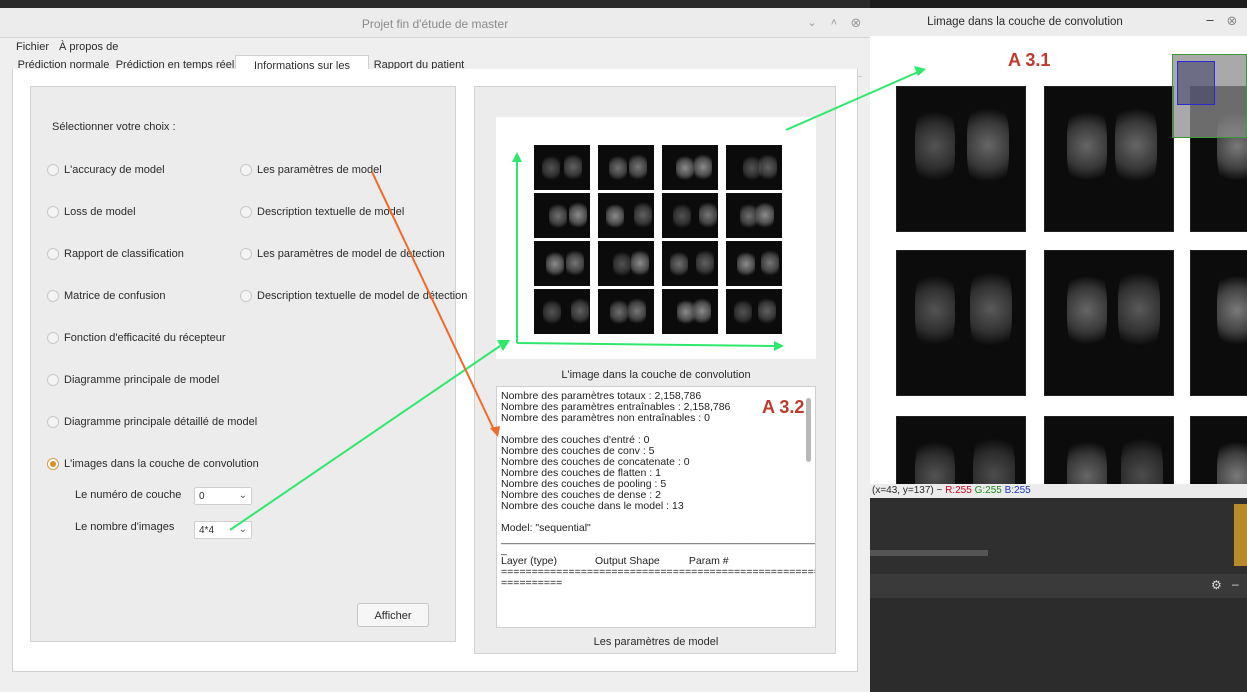  Describe the element at coordinates (161, 422) in the screenshot. I see `option-diagramme-detaille-label: Diagramme principale détaillé de model` at that location.